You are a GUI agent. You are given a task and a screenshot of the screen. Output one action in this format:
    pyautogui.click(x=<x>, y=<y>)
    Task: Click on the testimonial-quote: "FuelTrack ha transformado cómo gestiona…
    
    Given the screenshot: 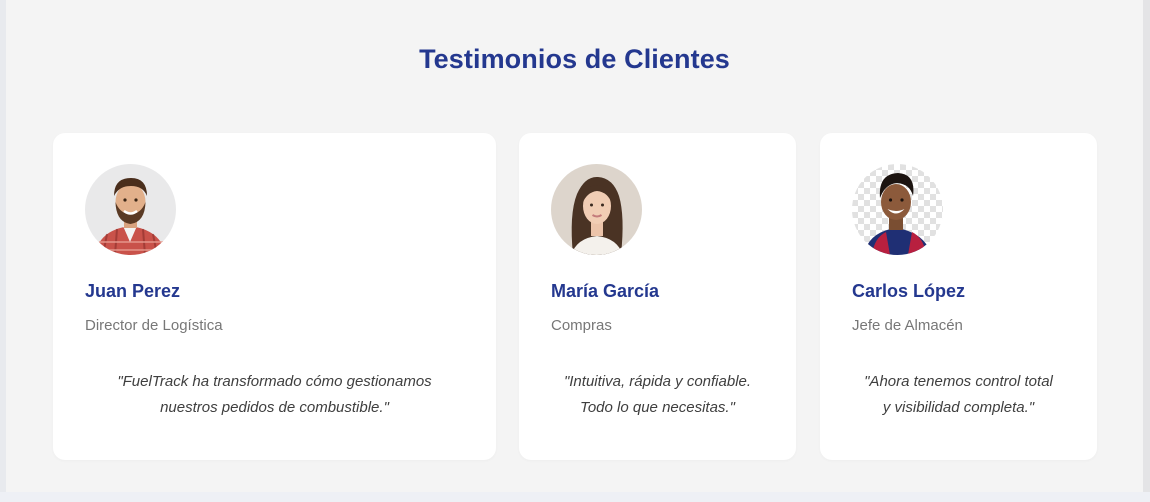 What is the action you would take?
    pyautogui.click(x=274, y=395)
    